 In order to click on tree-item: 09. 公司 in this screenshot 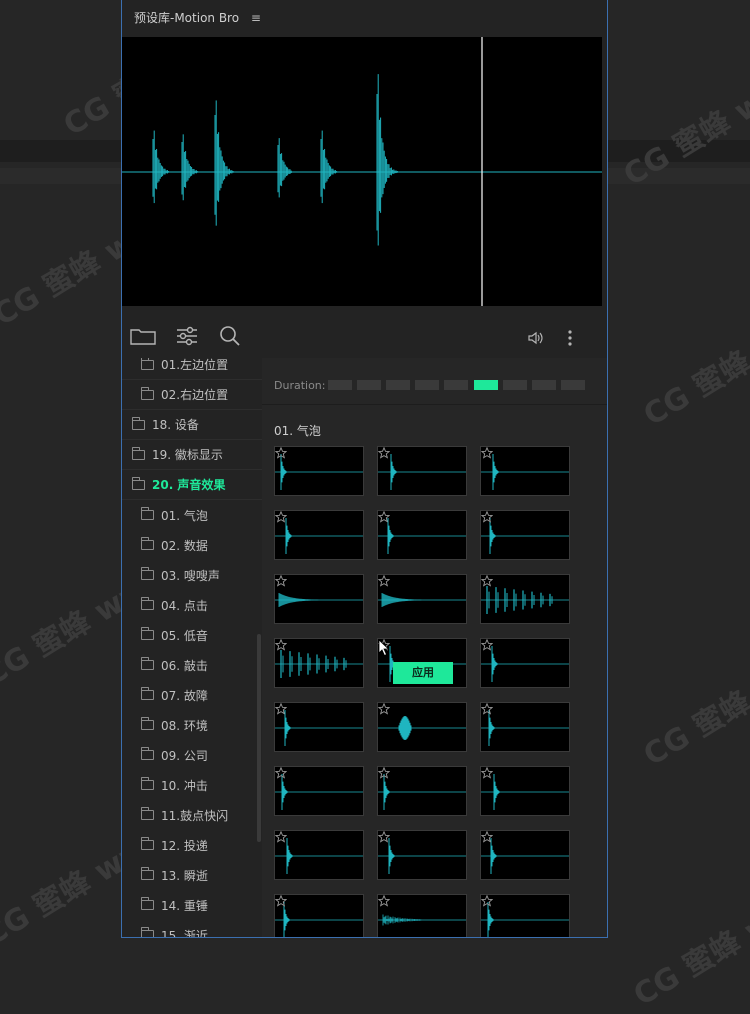, I will do `click(192, 755)`.